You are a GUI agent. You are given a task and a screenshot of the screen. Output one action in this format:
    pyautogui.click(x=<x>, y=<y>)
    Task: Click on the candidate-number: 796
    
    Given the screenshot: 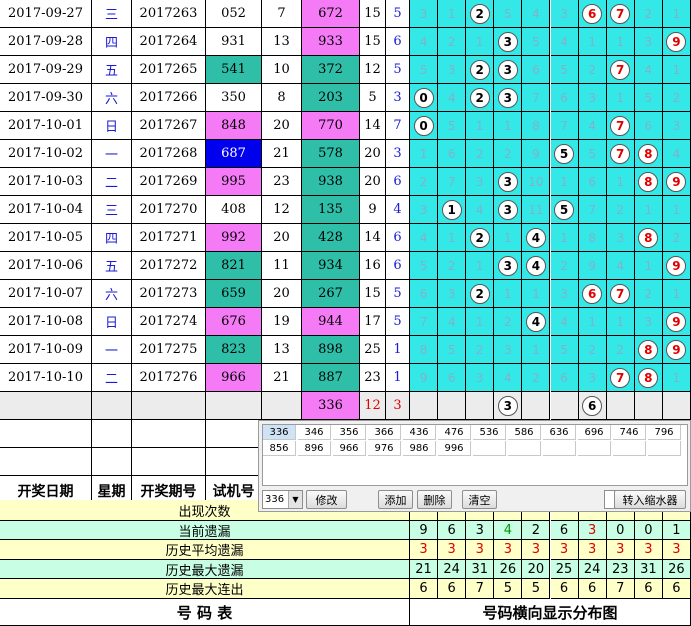 What is the action you would take?
    pyautogui.click(x=664, y=432)
    